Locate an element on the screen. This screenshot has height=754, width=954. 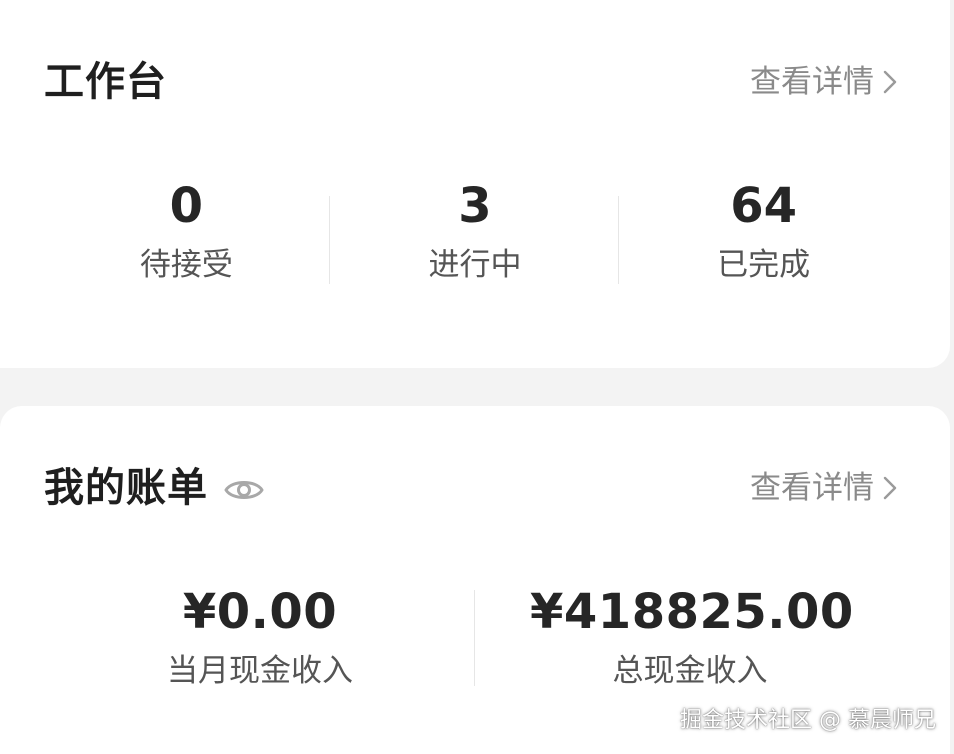
stat-completed-label: 已完成 is located at coordinates (764, 265).